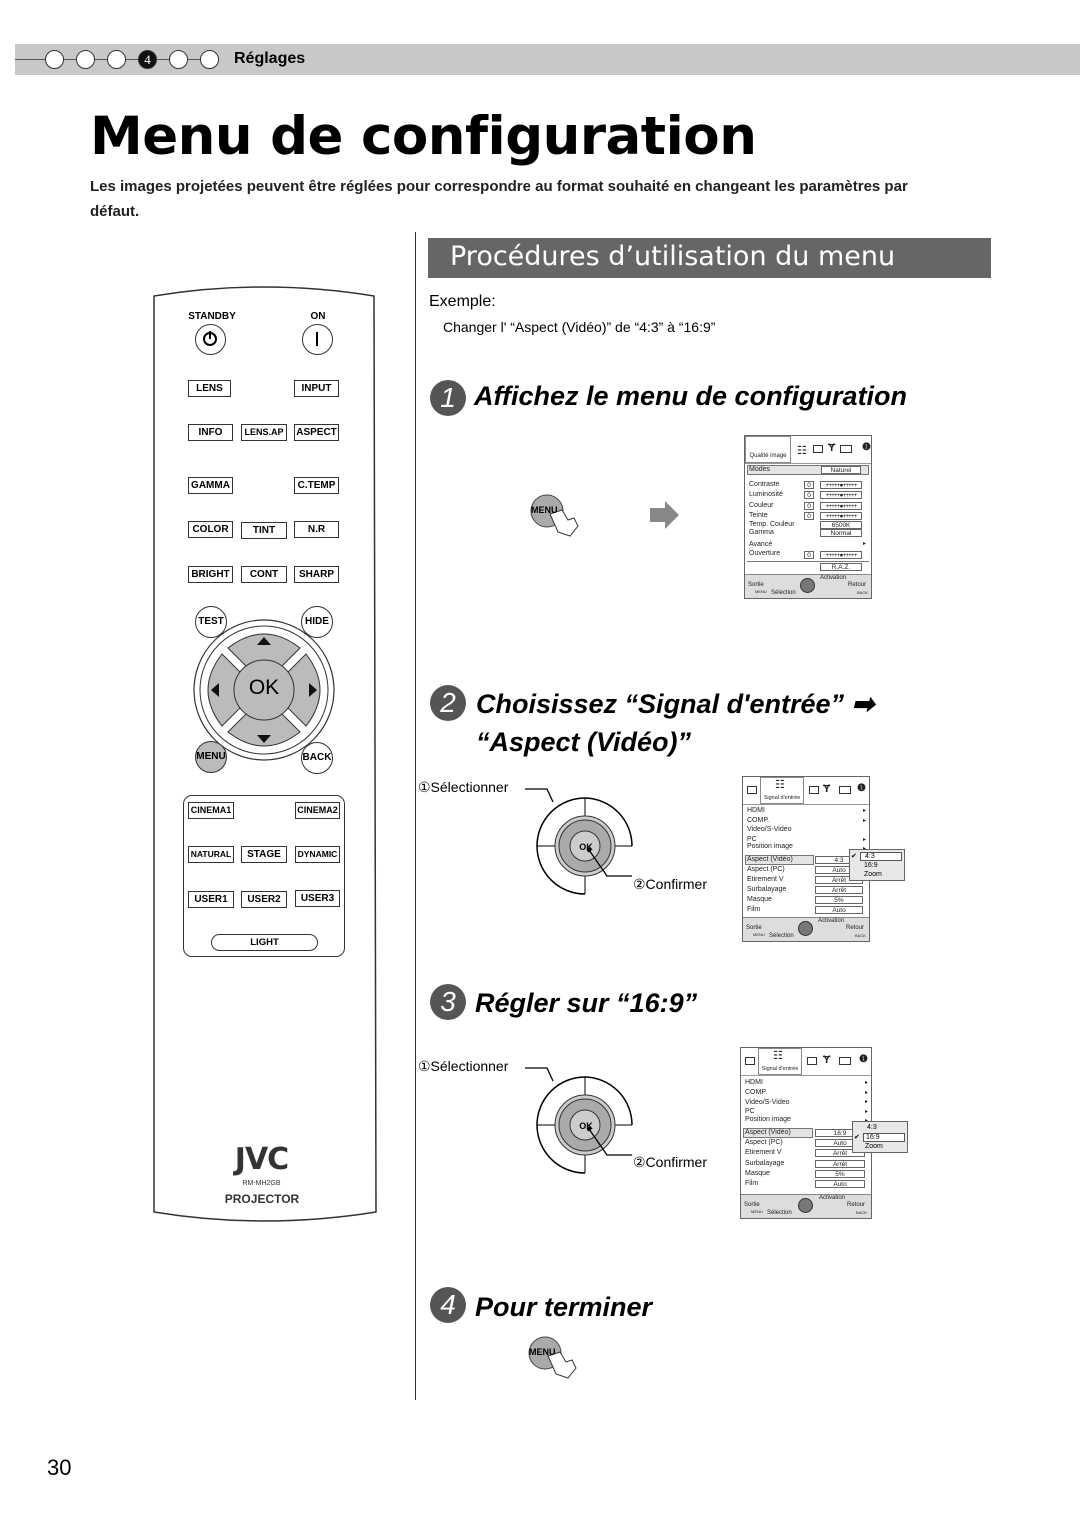 The height and width of the screenshot is (1515, 1080). I want to click on step-1-title: Affichez le menu de configuration, so click(691, 396).